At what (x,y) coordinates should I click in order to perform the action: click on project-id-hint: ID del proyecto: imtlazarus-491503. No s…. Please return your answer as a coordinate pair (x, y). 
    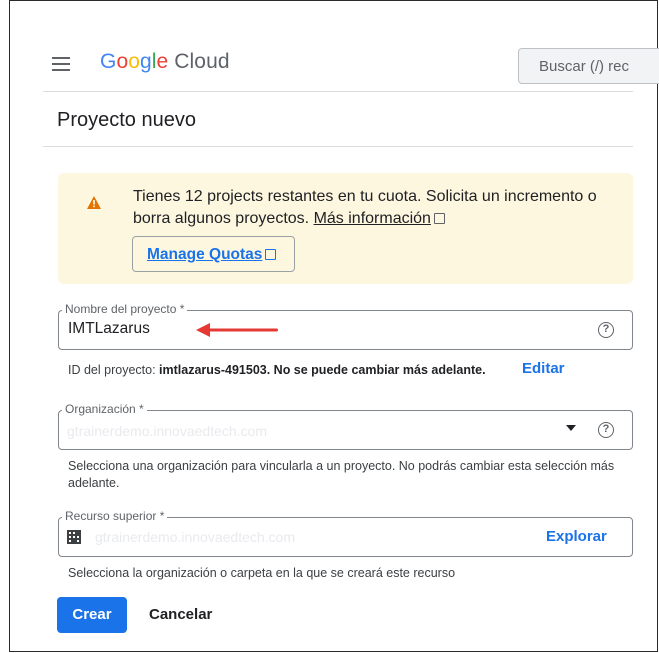
    Looking at the image, I should click on (277, 370).